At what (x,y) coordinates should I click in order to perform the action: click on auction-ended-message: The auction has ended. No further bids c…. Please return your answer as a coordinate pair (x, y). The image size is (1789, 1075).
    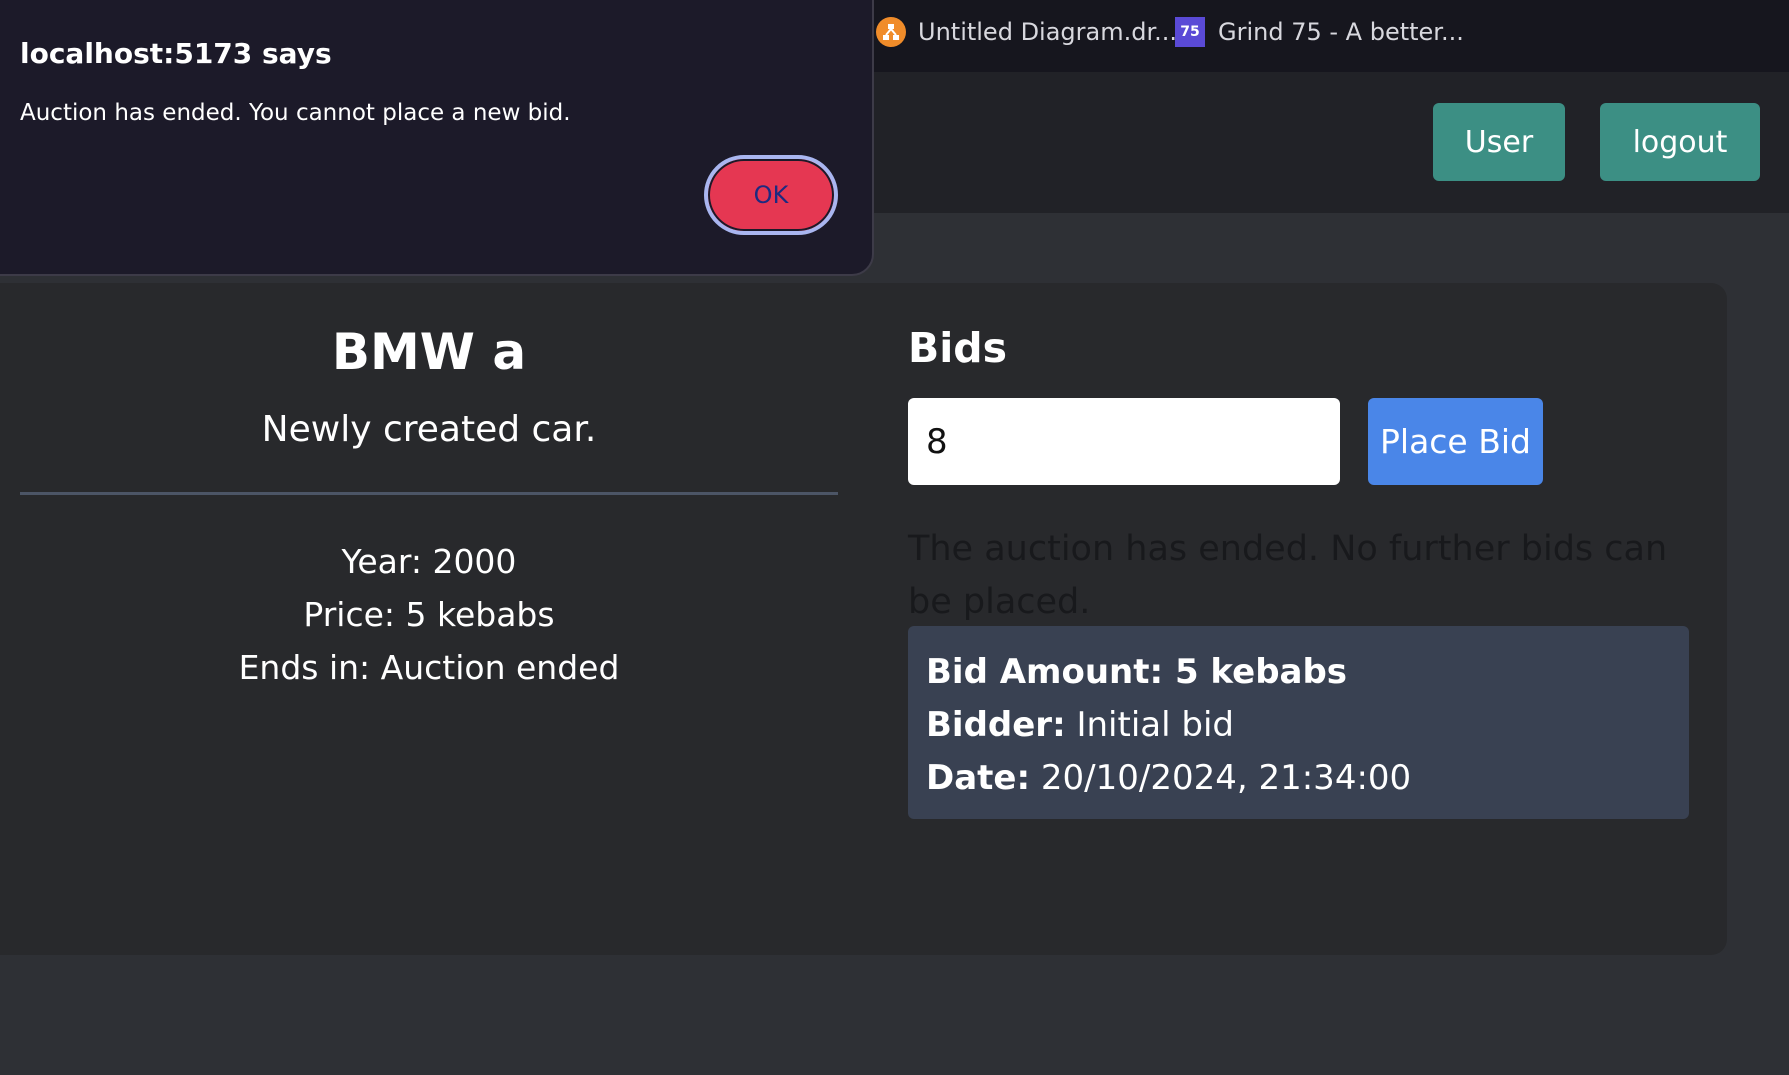
    Looking at the image, I should click on (1288, 575).